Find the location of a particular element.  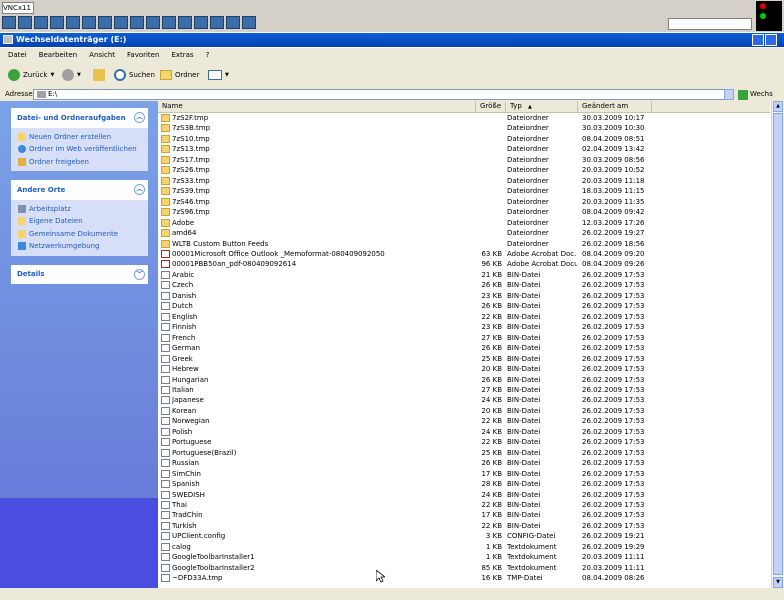

vnc-settings-icon is located at coordinates (217, 22).